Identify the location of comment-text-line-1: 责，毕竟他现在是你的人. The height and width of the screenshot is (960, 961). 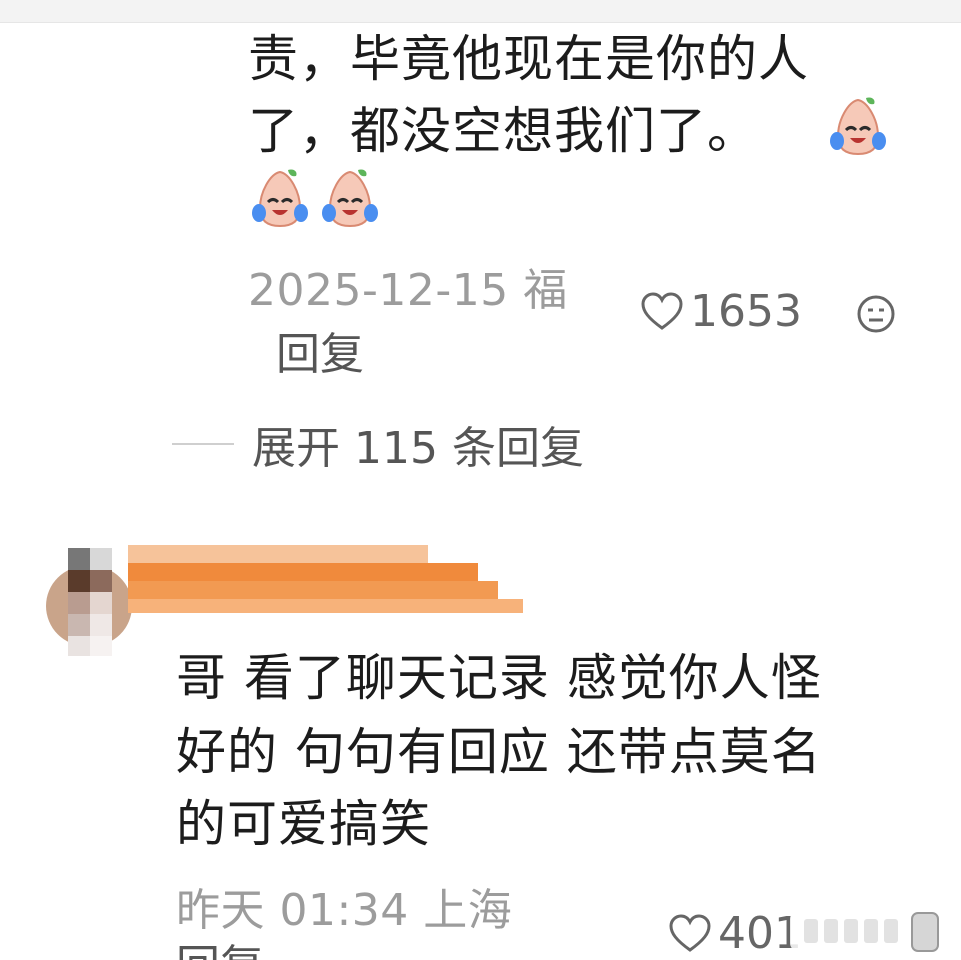
(528, 59).